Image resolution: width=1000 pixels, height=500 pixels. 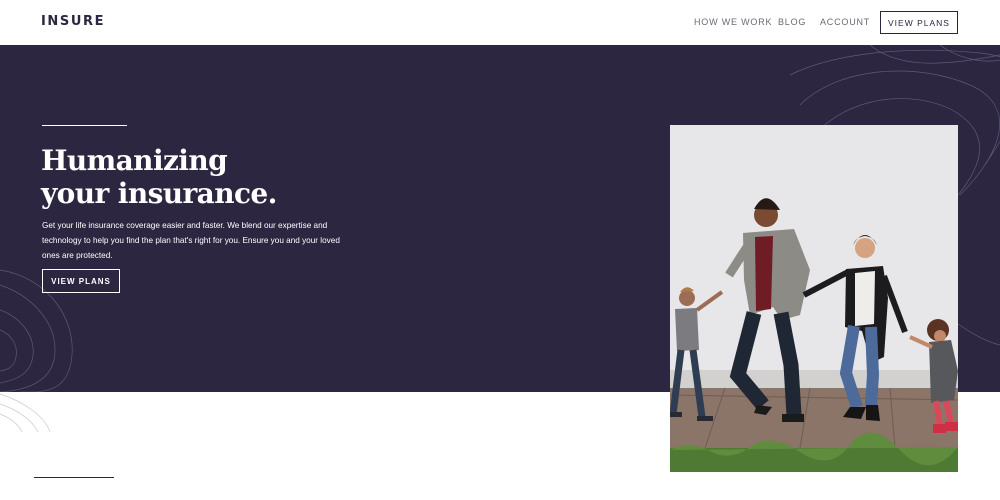 What do you see at coordinates (25, 413) in the screenshot?
I see `bottom-topographic-pattern-icon` at bounding box center [25, 413].